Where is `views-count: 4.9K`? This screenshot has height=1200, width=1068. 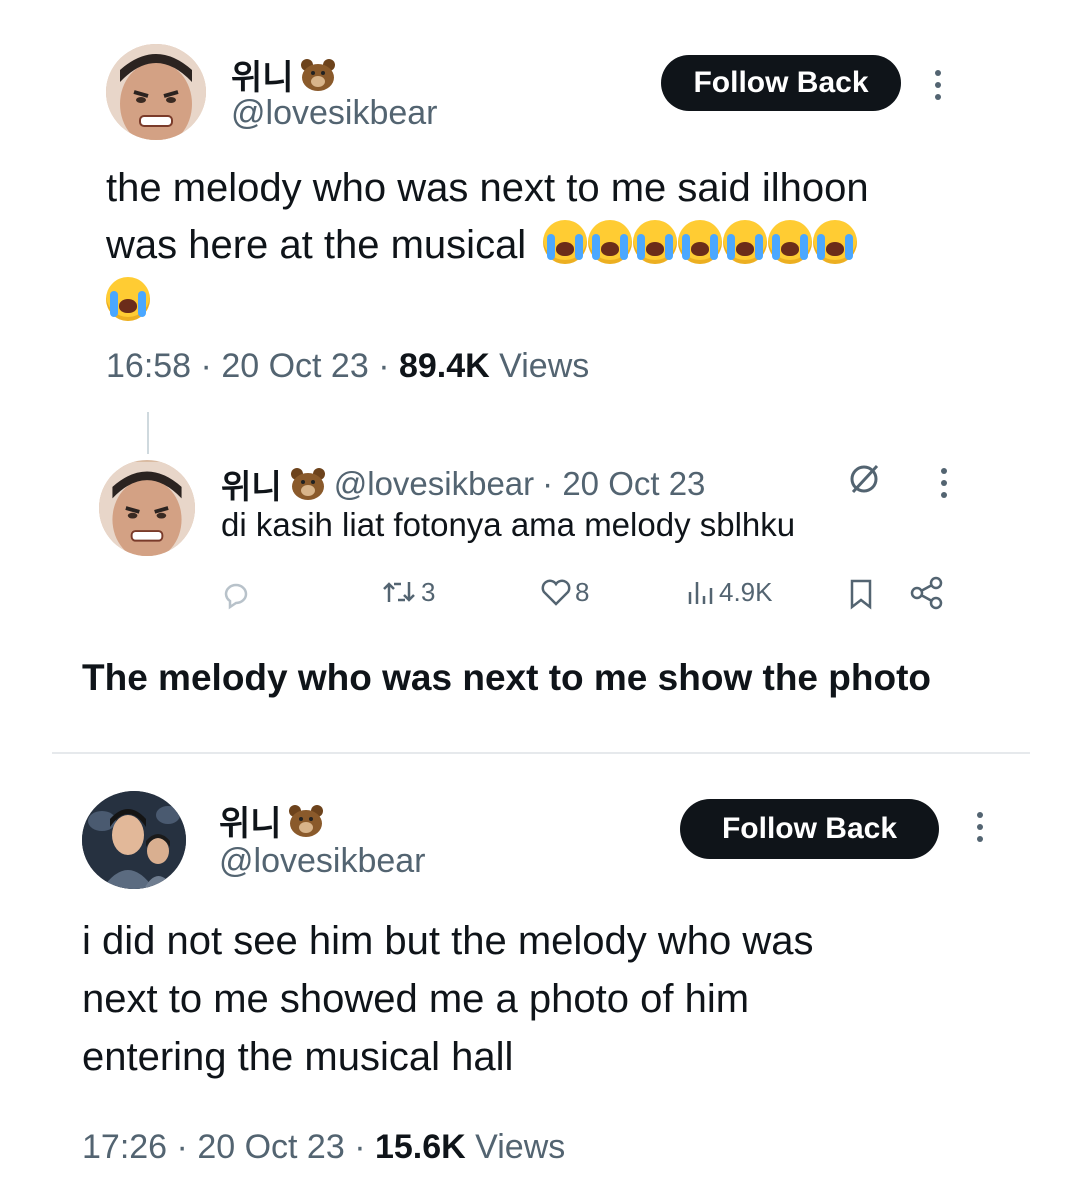 views-count: 4.9K is located at coordinates (746, 591).